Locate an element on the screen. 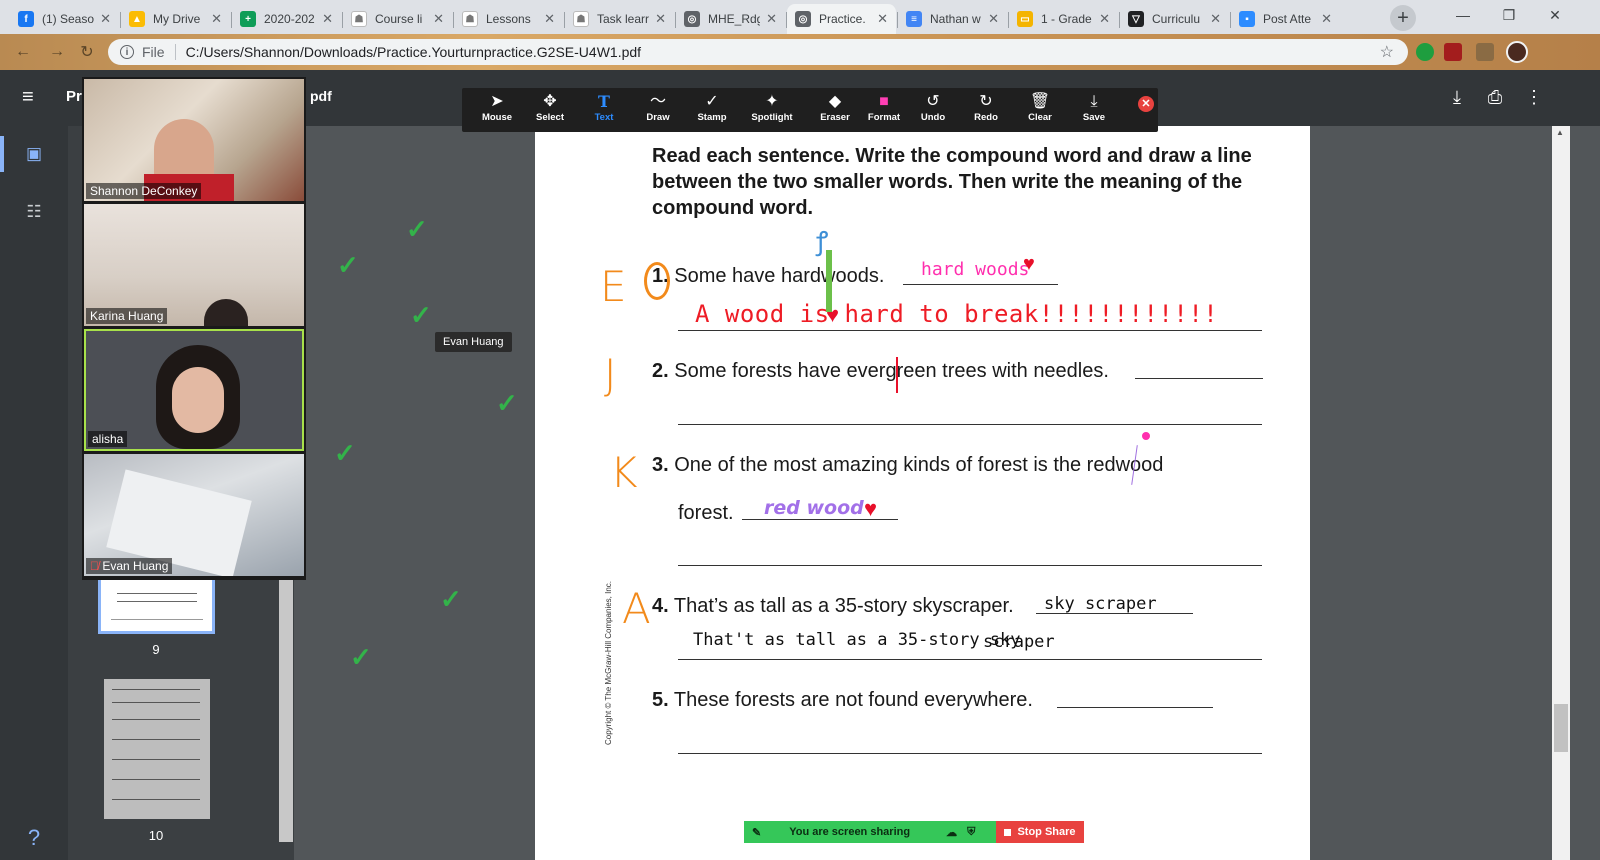 This screenshot has height=860, width=1600. outline-view-icon: ☷ is located at coordinates (34, 212).